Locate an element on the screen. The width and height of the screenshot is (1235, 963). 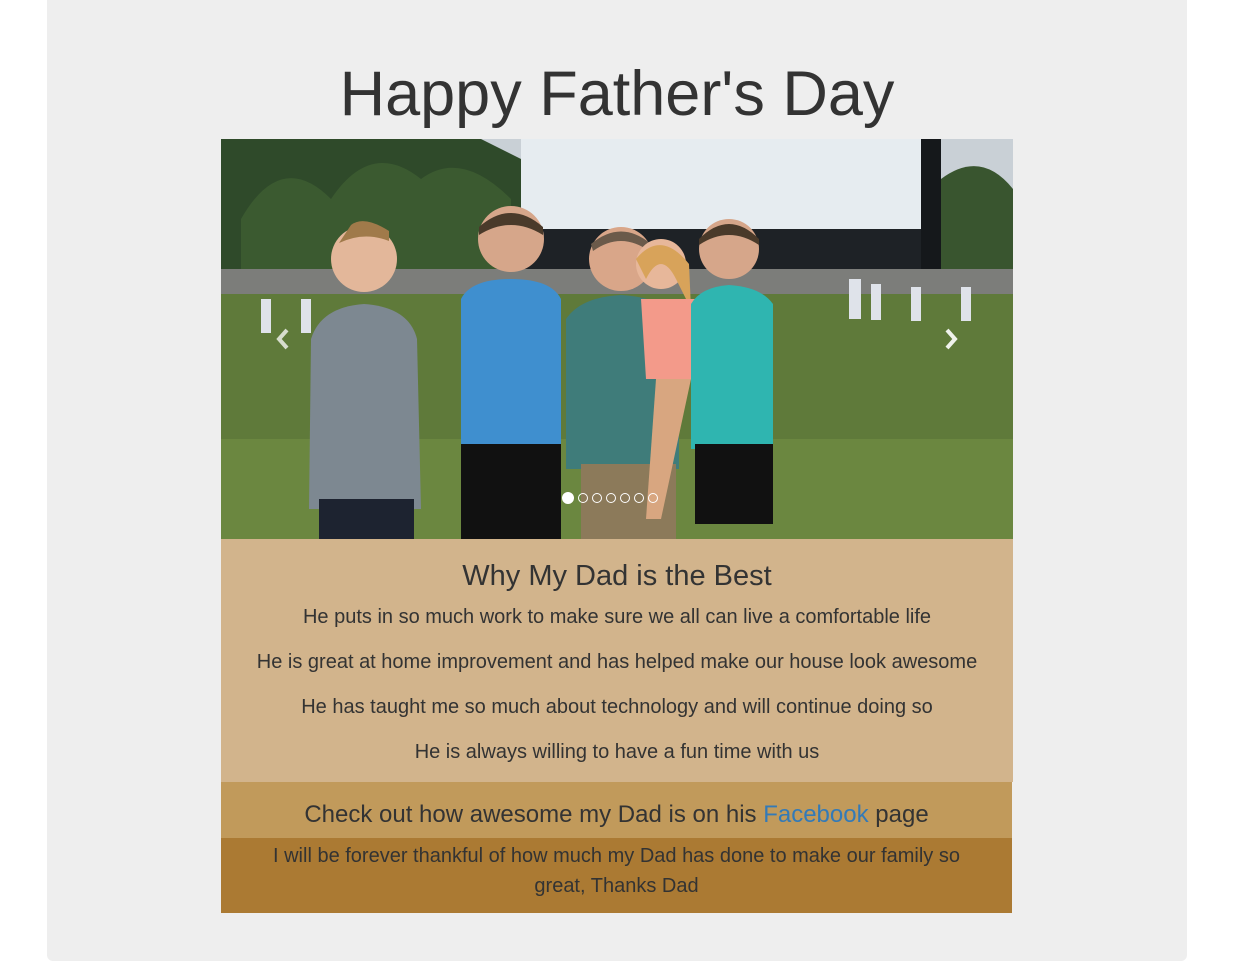
page-title: Happy Father's Day is located at coordinates (617, 94).